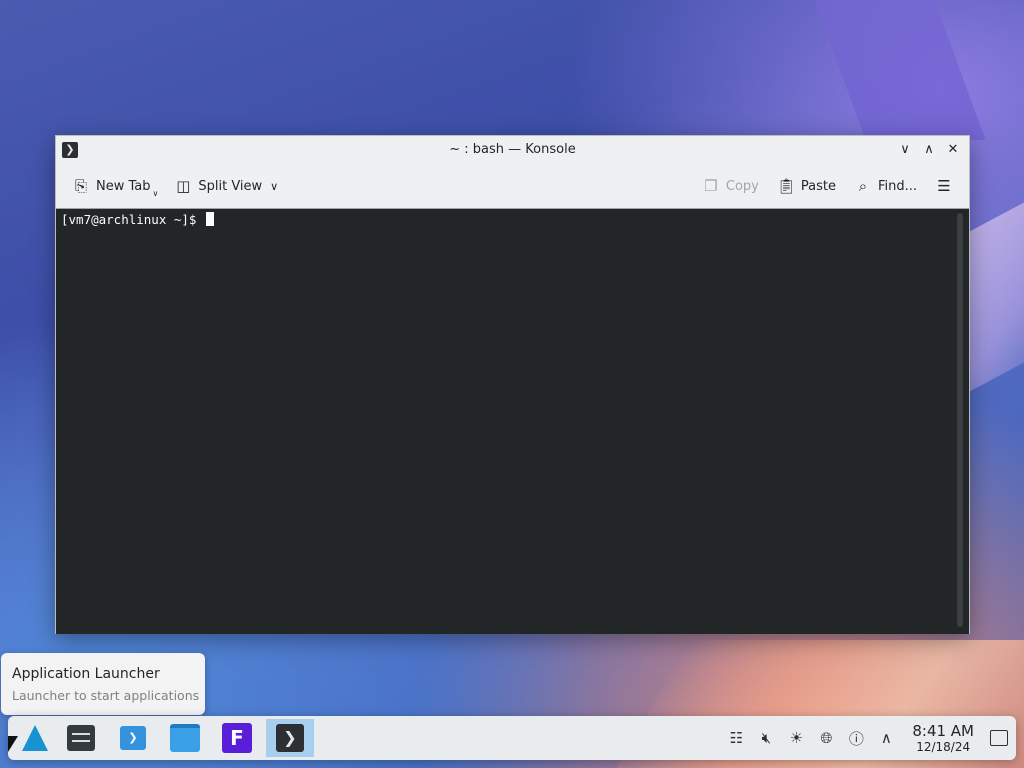  Describe the element at coordinates (886, 738) in the screenshot. I see `chevron-up-icon: ∧` at that location.